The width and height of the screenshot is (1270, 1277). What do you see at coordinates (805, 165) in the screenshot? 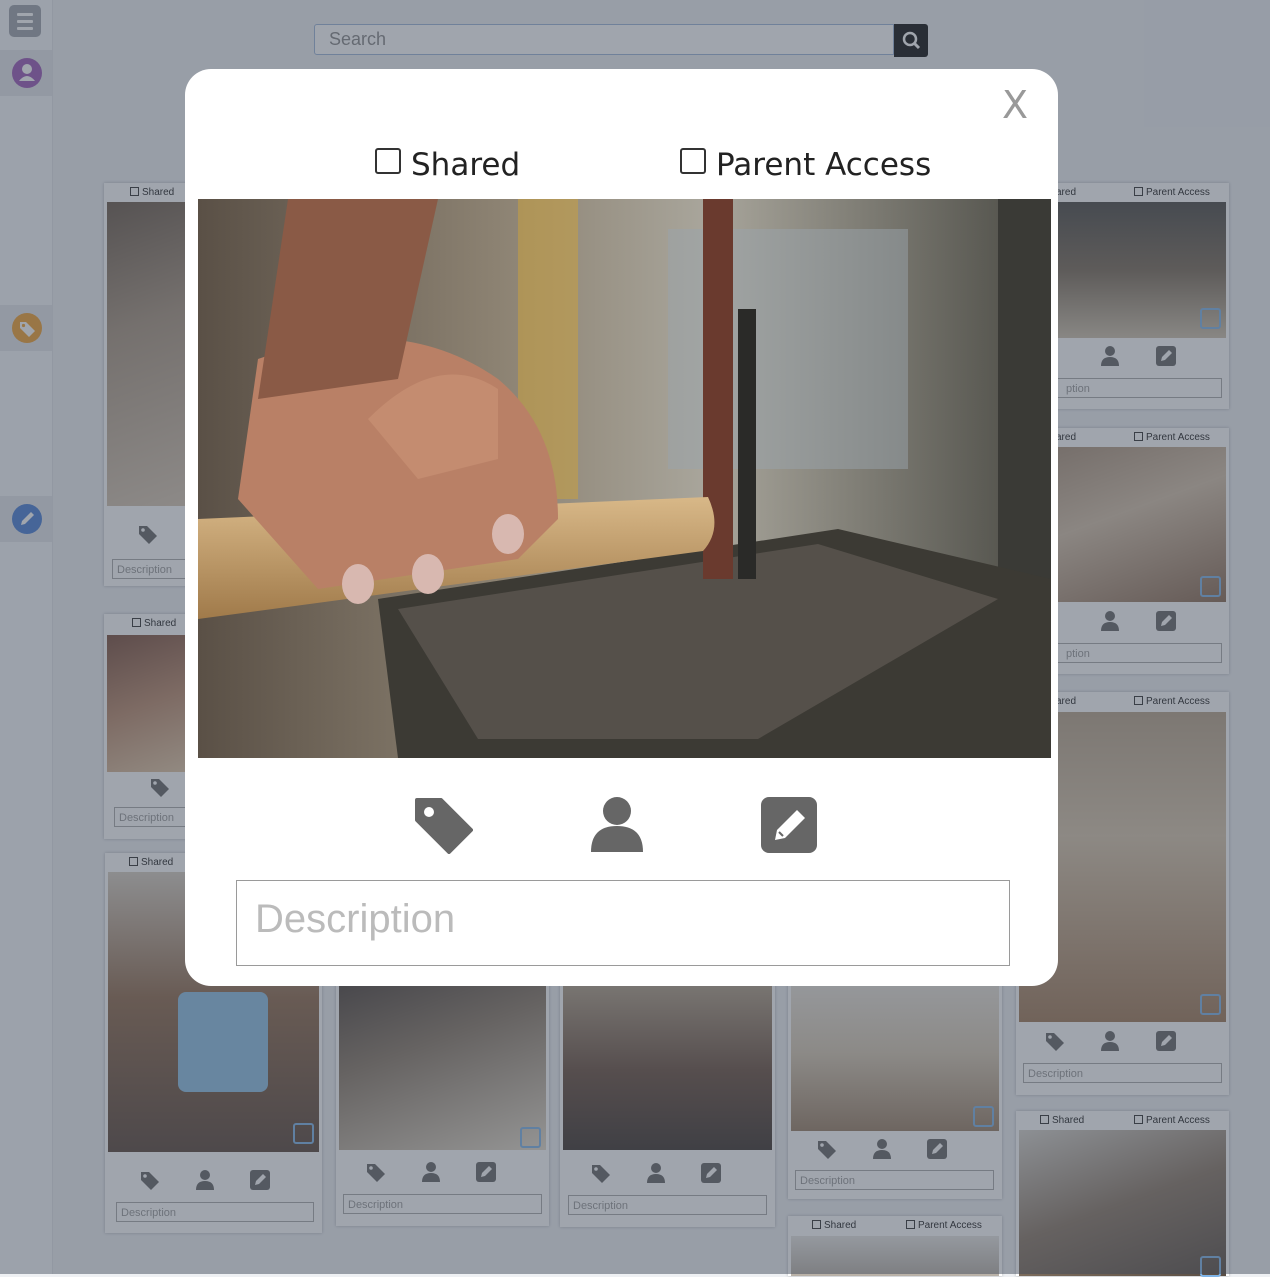
I see `parent-access-checkbox: Parent Access` at bounding box center [805, 165].